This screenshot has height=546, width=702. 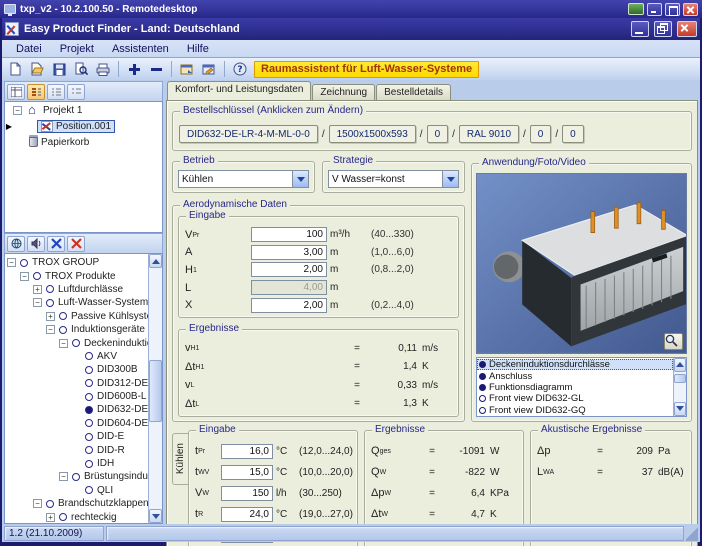 What do you see at coordinates (187, 69) in the screenshot?
I see `window-icon` at bounding box center [187, 69].